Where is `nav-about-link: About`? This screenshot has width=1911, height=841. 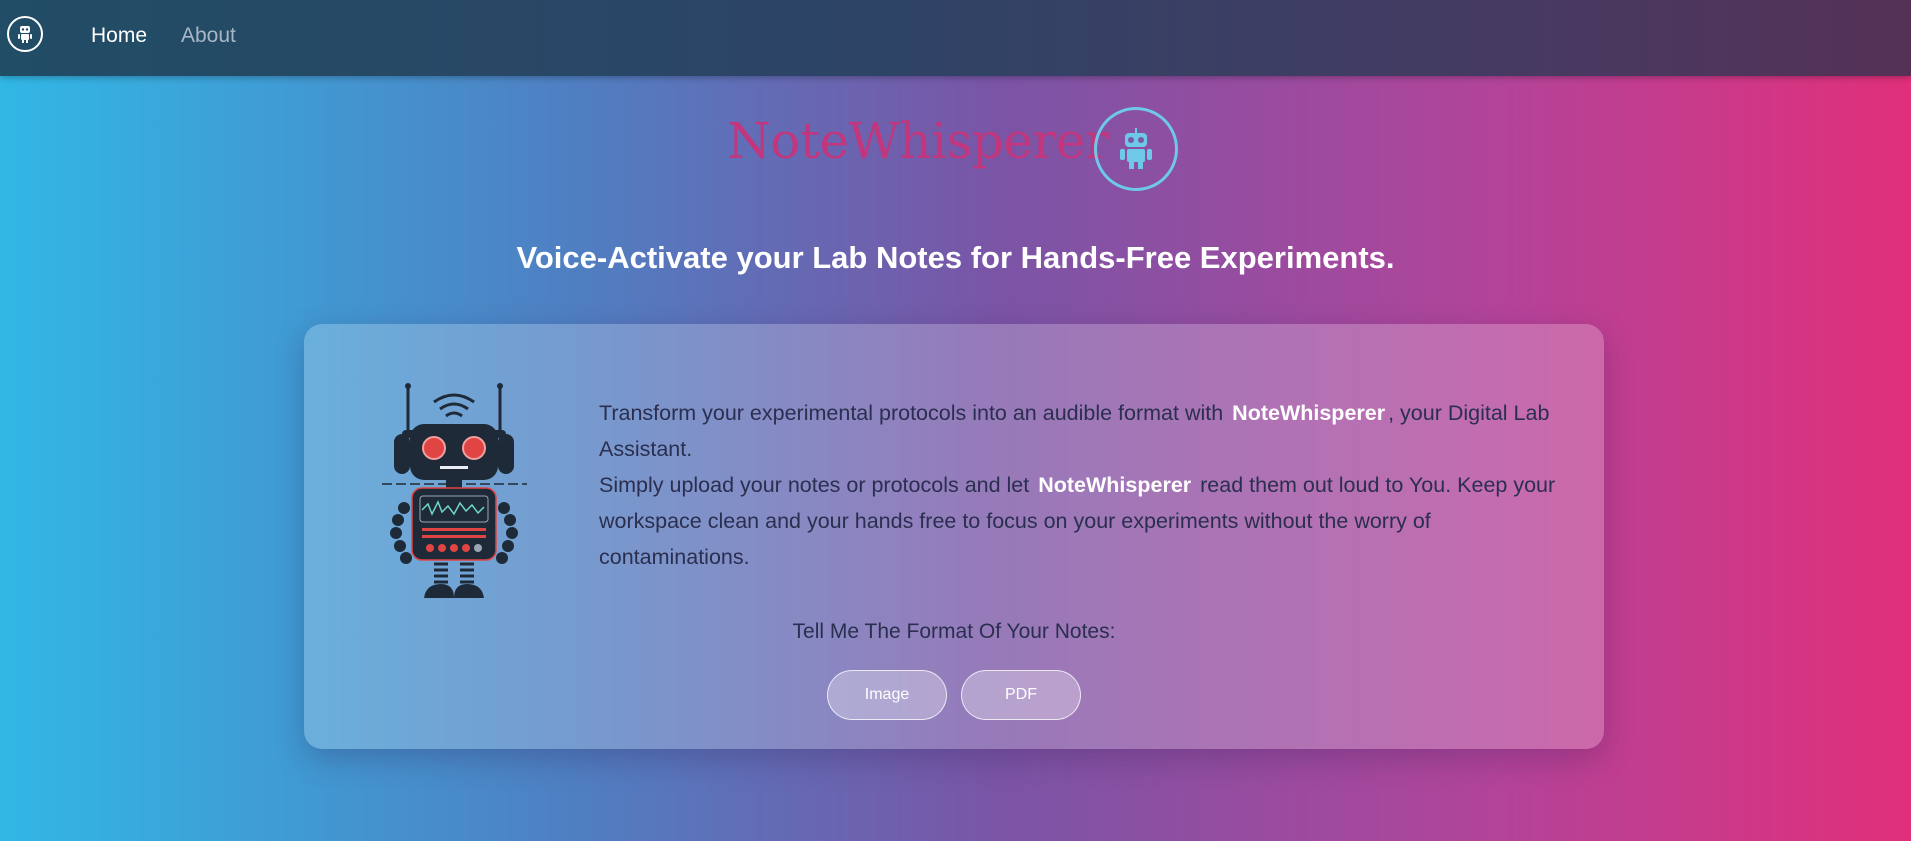 nav-about-link: About is located at coordinates (208, 36).